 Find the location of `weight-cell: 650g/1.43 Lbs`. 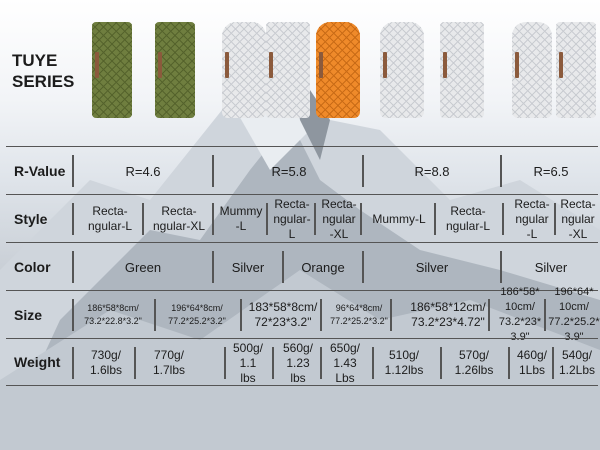

weight-cell: 650g/1.43 Lbs is located at coordinates (345, 363).